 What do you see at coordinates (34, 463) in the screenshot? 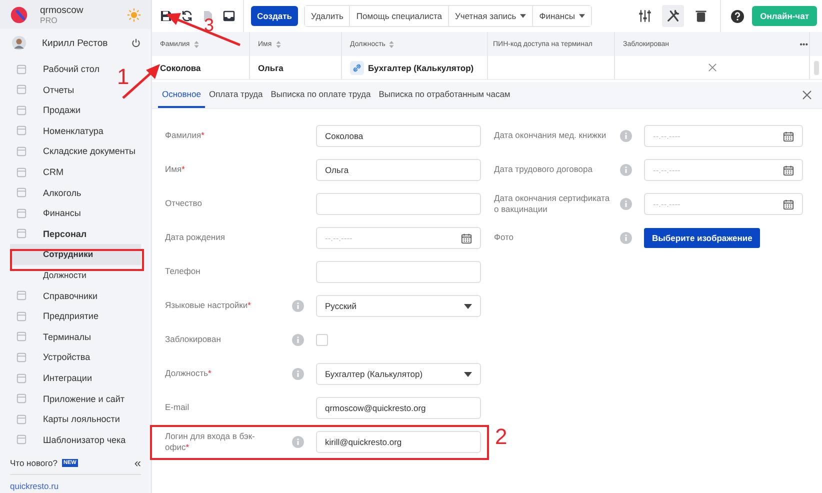
I see `whats-new-link: Что нового?` at bounding box center [34, 463].